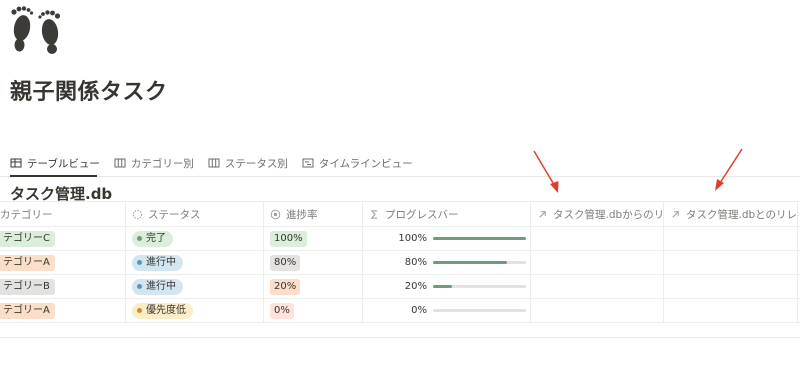  Describe the element at coordinates (26, 214) in the screenshot. I see `column-header-label: カテゴリー` at that location.